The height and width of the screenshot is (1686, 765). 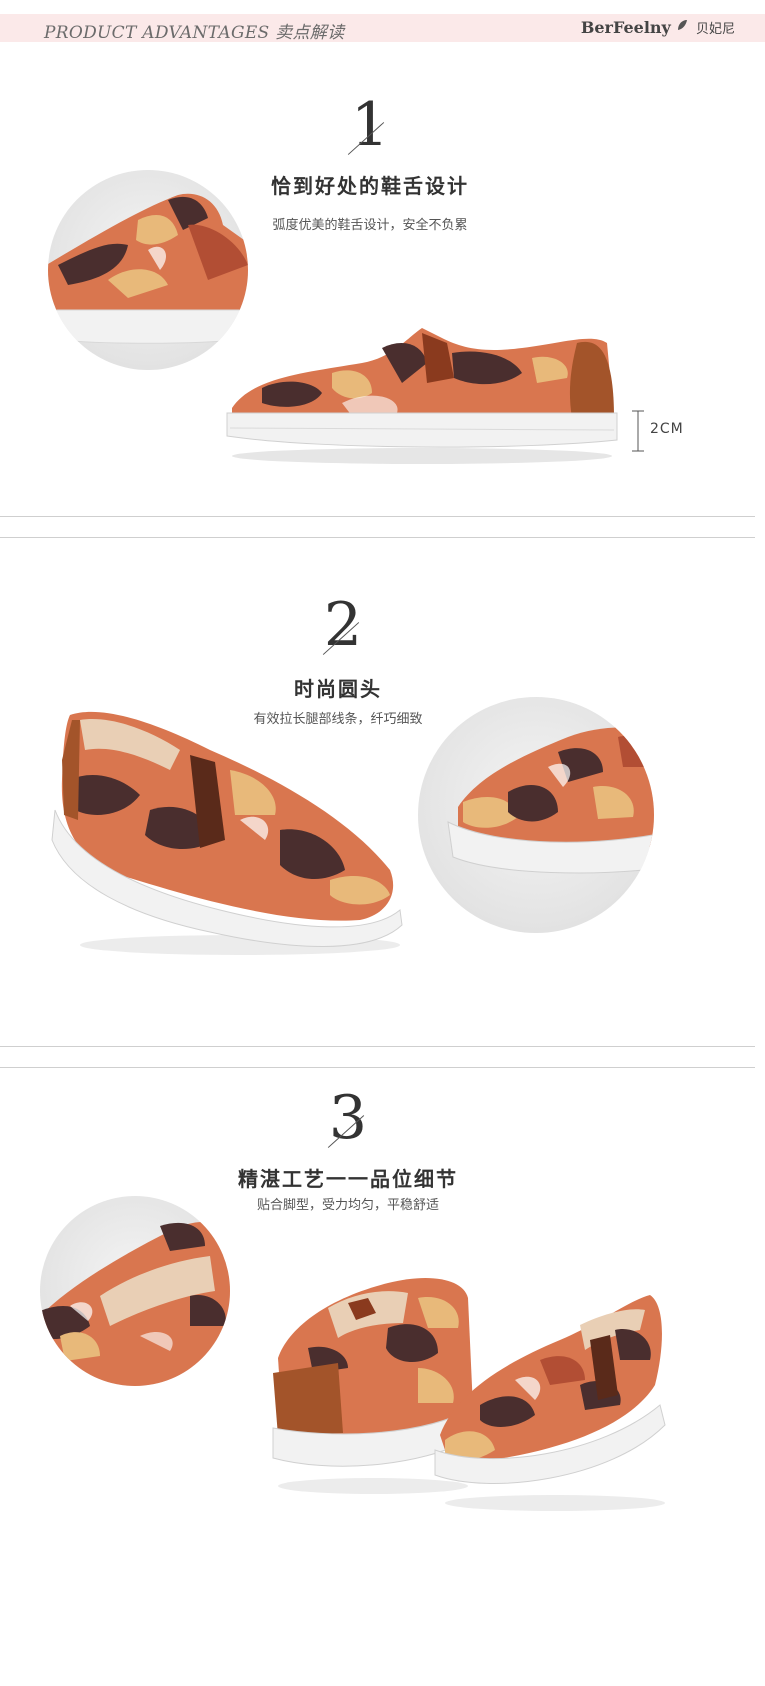 I want to click on brand-logo: BerFeelny 贝妃尼, so click(x=658, y=27).